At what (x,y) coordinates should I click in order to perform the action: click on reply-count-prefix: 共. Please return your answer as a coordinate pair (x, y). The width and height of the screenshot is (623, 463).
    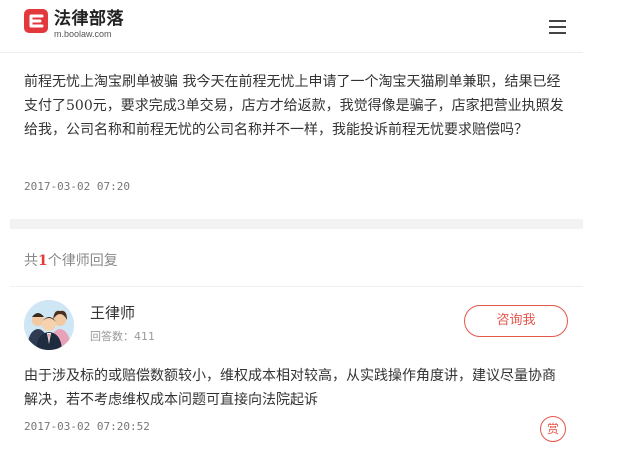
    Looking at the image, I should click on (31, 261).